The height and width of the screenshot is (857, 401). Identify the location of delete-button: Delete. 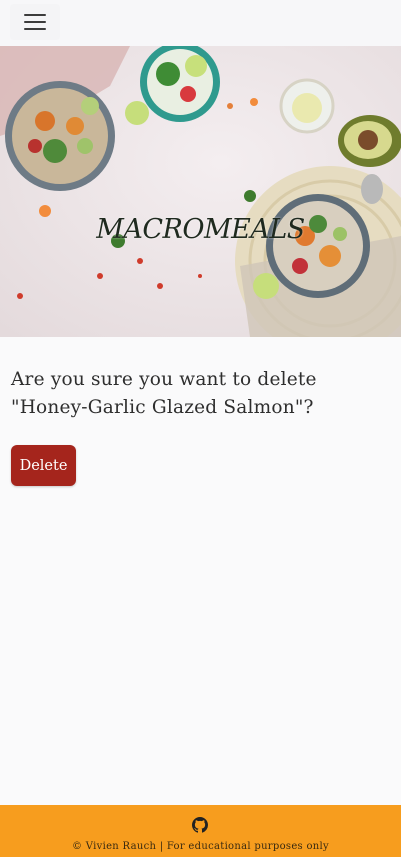
(43, 465).